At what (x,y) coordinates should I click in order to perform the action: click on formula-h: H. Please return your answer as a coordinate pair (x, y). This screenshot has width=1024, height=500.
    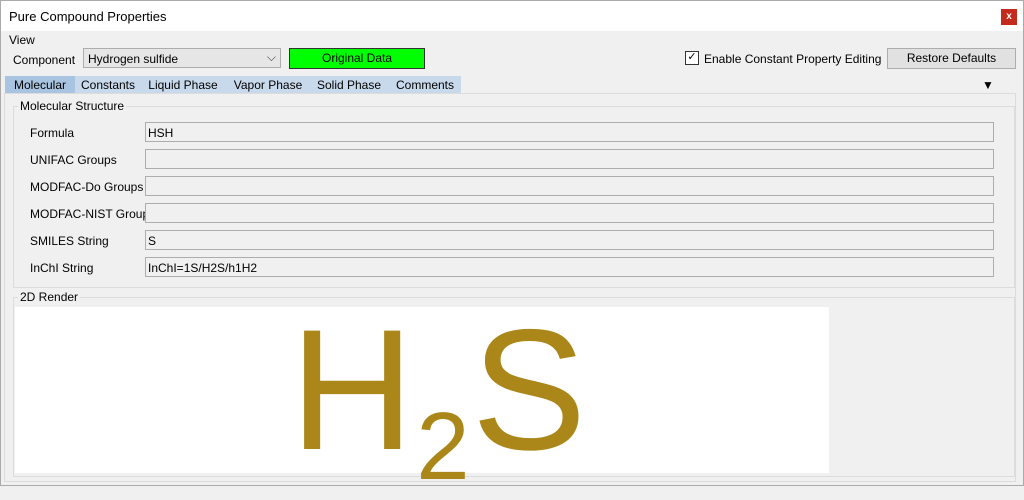
    Looking at the image, I should click on (352, 390).